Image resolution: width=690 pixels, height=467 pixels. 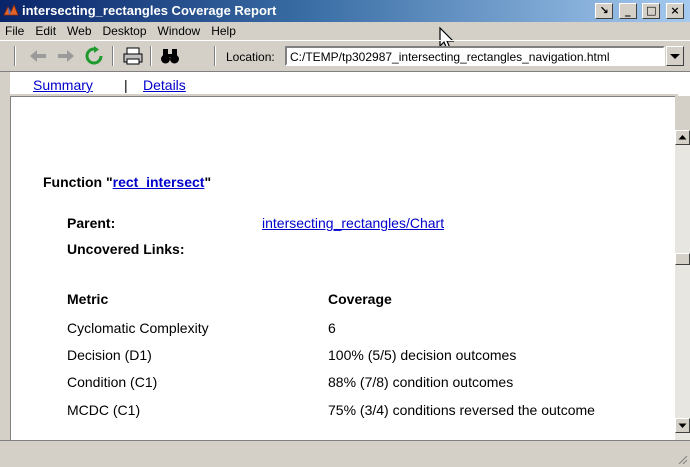 I want to click on metric-coverage: 6, so click(x=332, y=328).